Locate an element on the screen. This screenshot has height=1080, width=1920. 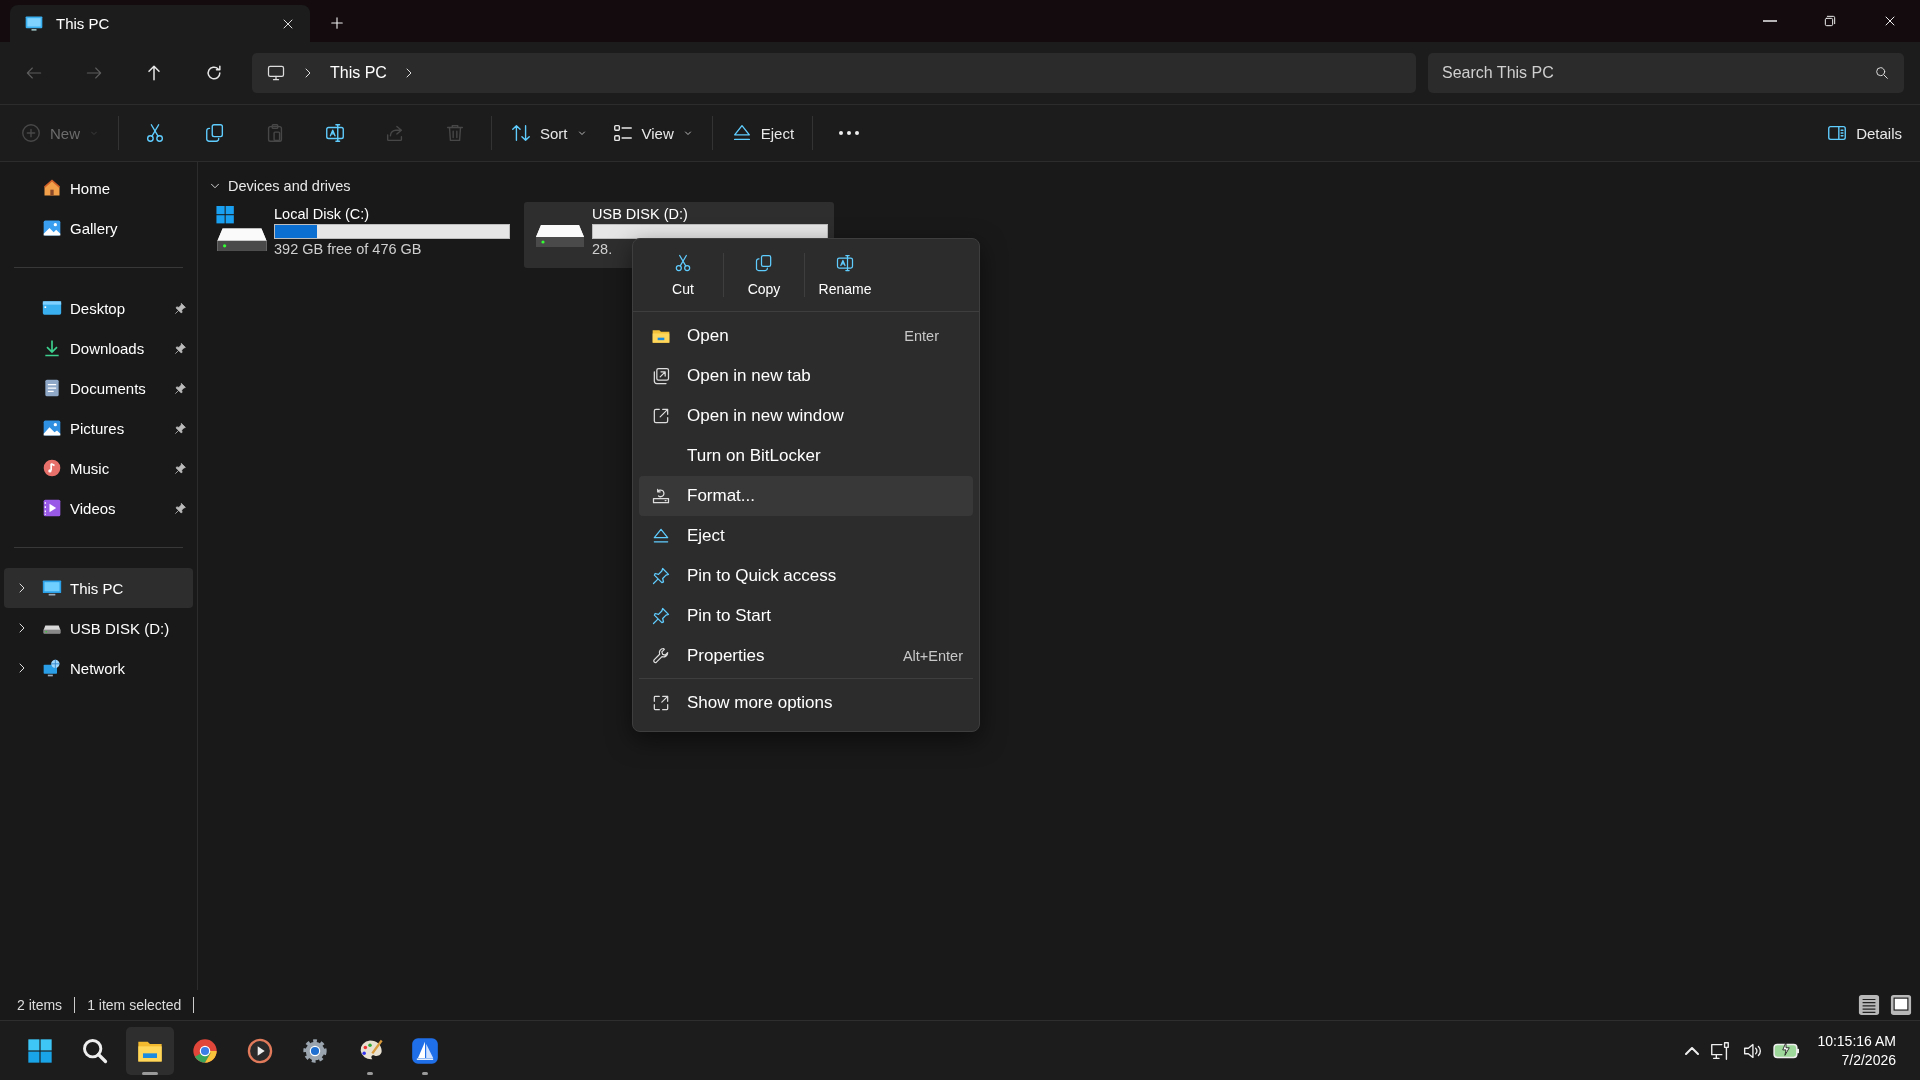
details-view-button is located at coordinates (1869, 1005).